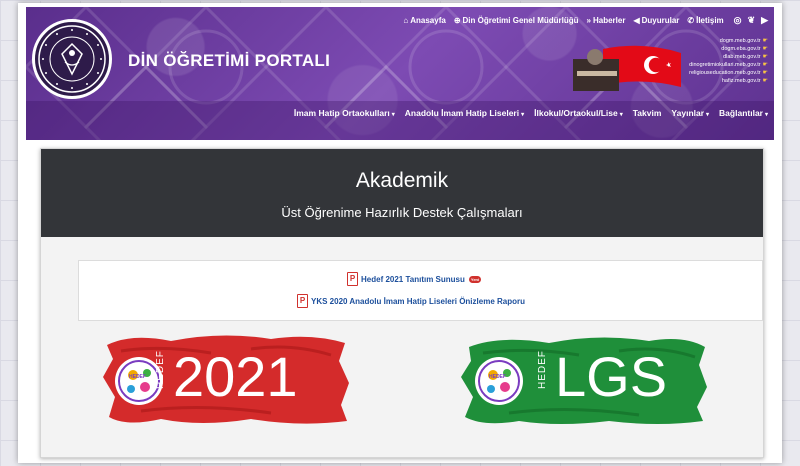  Describe the element at coordinates (428, 20) in the screenshot. I see `nav-home-label: Anasayfa` at that location.